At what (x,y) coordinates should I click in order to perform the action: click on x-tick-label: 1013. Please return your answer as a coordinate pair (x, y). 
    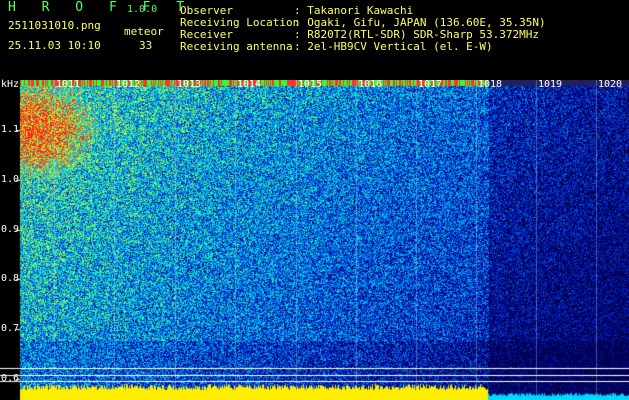
    Looking at the image, I should click on (189, 84).